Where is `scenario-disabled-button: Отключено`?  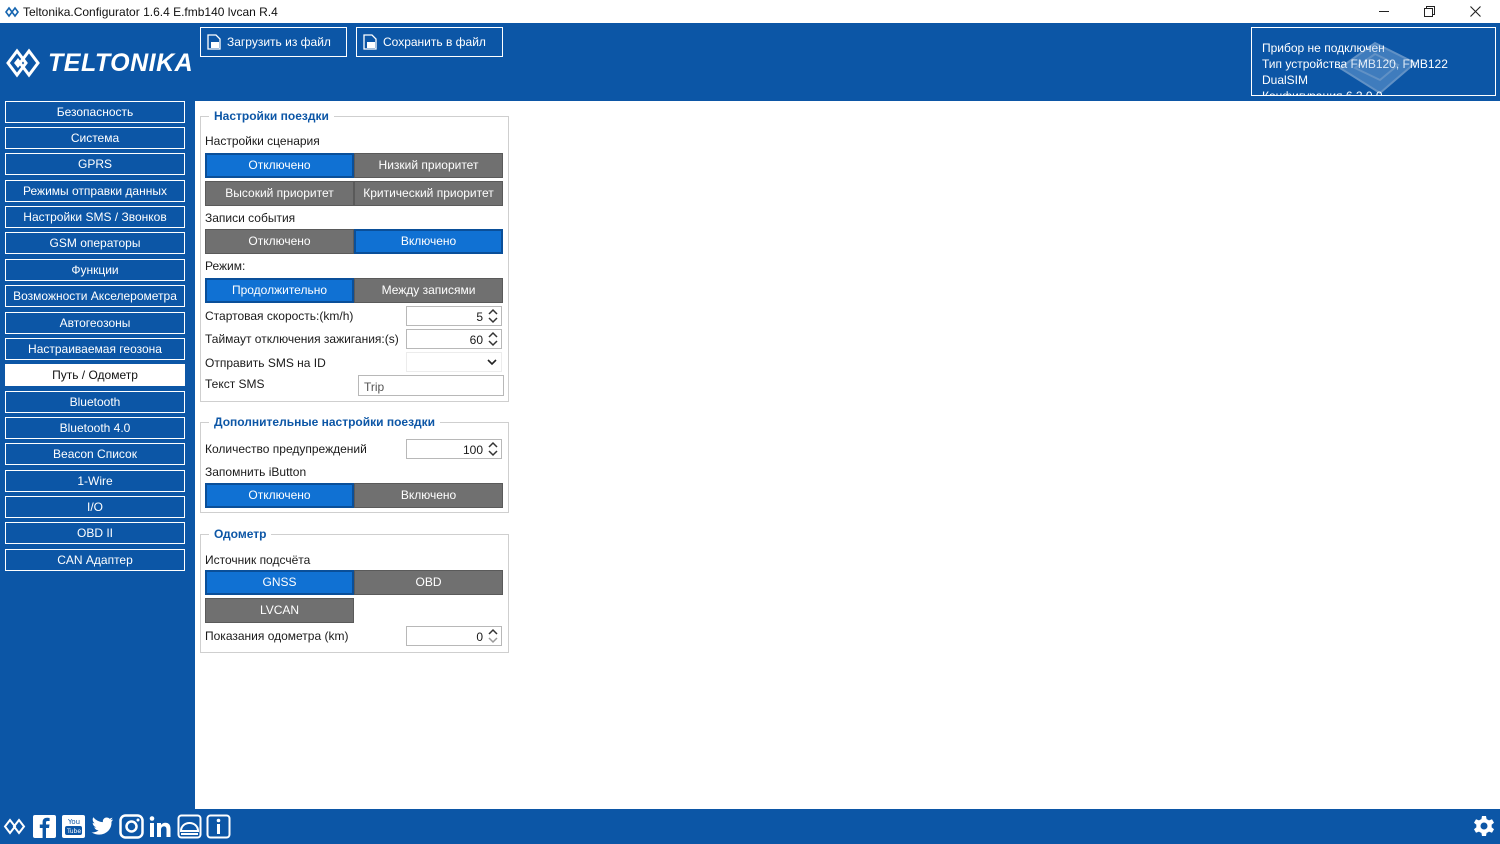
scenario-disabled-button: Отключено is located at coordinates (279, 165).